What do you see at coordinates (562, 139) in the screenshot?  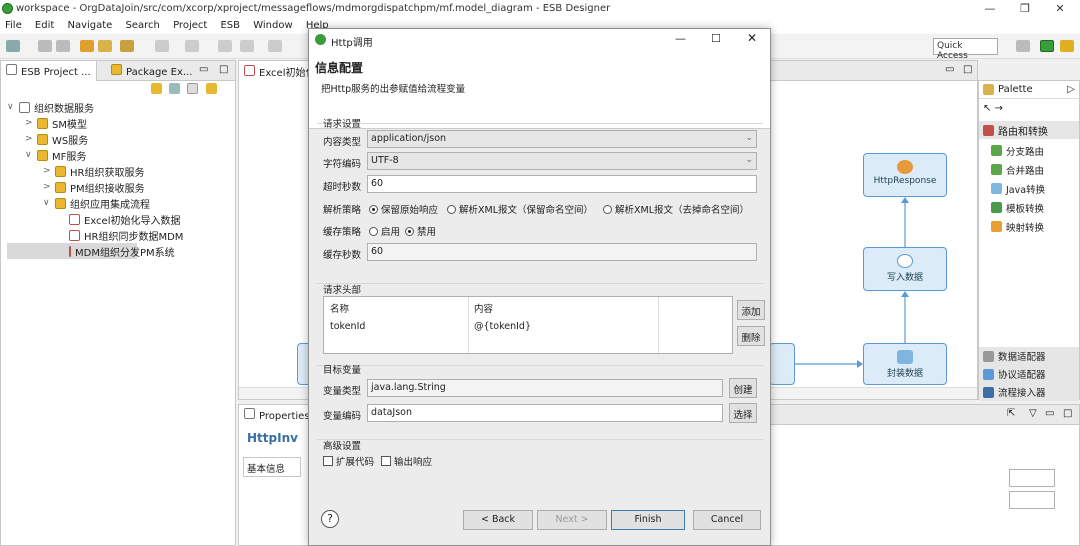 I see `content-type-select: application/json ⌄` at bounding box center [562, 139].